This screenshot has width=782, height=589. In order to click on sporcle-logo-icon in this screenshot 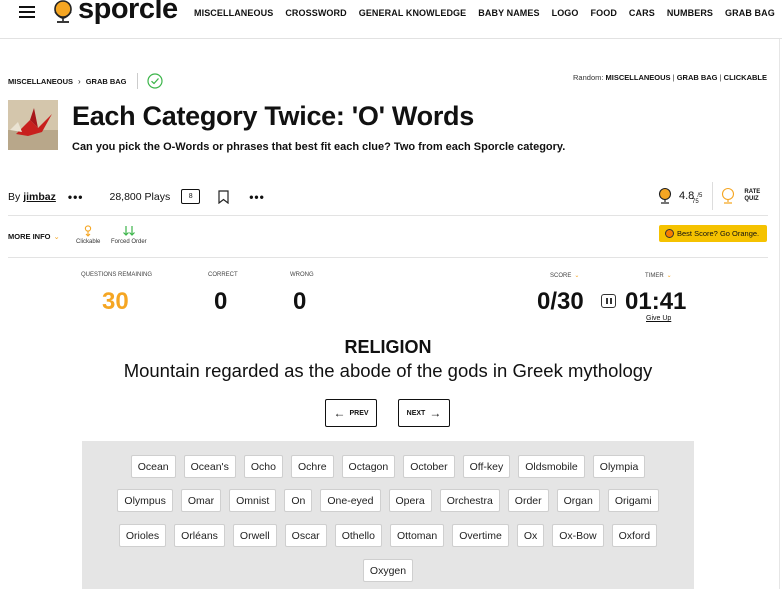, I will do `click(63, 13)`.